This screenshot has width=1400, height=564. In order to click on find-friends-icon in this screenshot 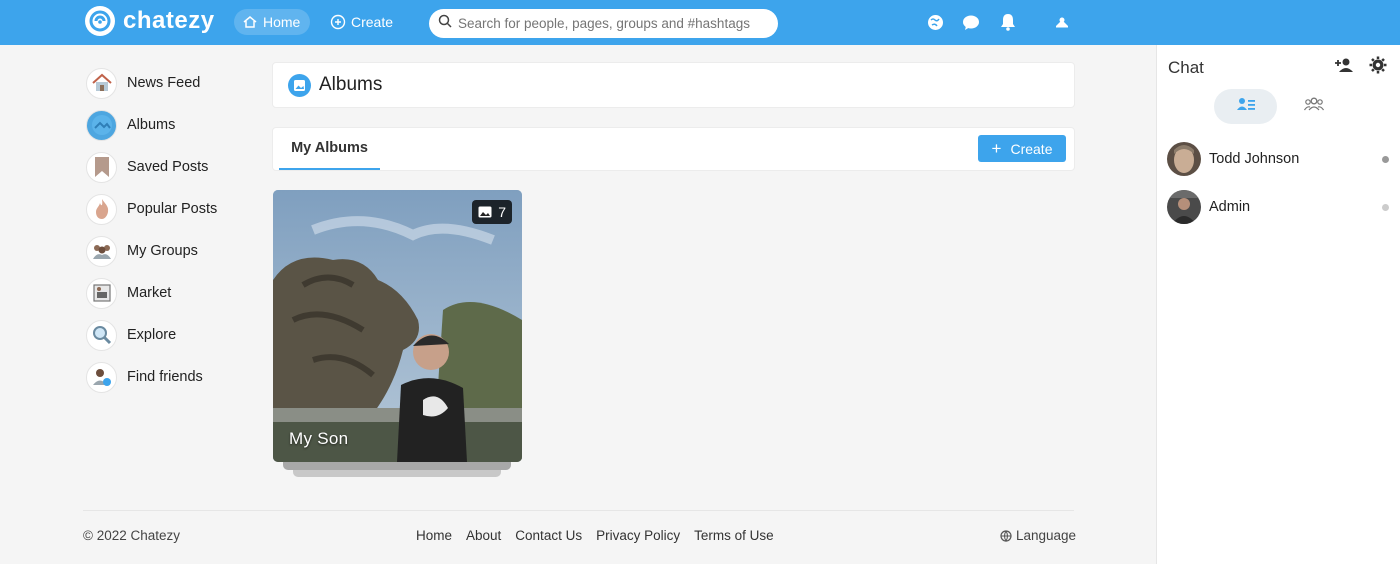, I will do `click(101, 377)`.